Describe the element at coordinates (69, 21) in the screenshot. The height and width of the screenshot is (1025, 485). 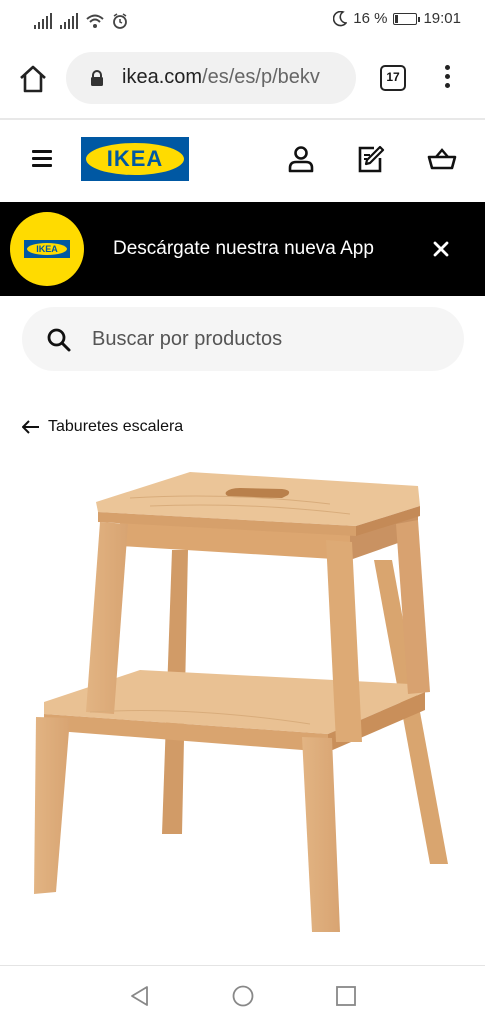
I see `signal-2-icon` at that location.